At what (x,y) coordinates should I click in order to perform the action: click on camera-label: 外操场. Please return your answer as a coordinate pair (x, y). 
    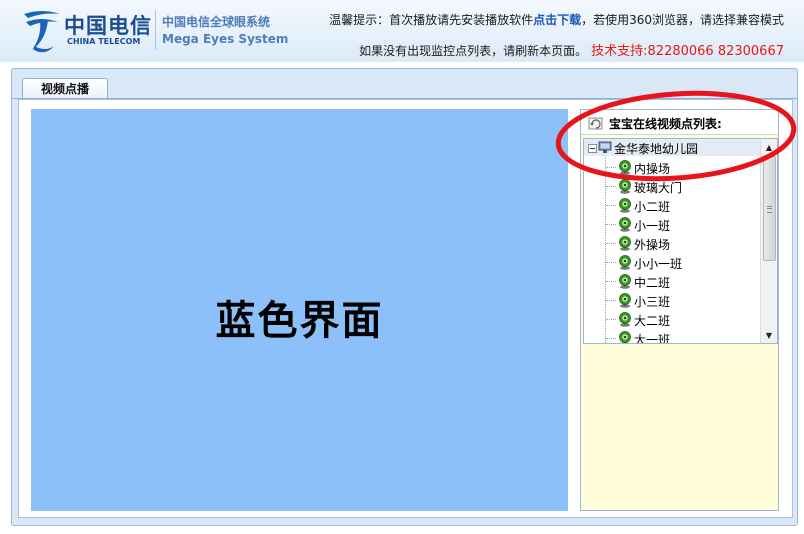
    Looking at the image, I should click on (652, 245).